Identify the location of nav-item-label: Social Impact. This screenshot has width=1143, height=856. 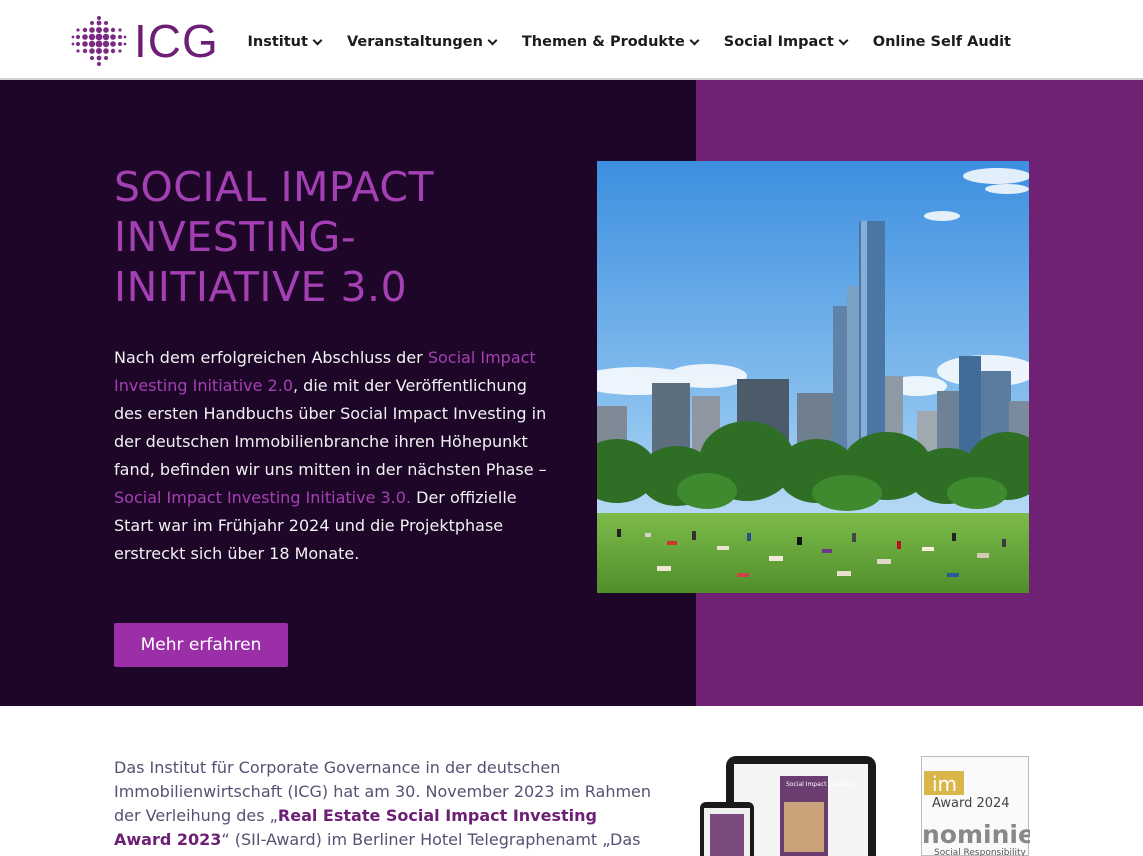
(778, 42).